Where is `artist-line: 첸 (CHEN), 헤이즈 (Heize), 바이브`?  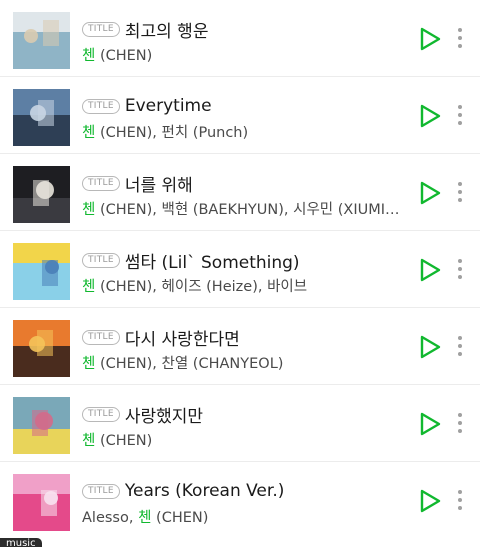 artist-line: 첸 (CHEN), 헤이즈 (Heize), 바이브 is located at coordinates (241, 287).